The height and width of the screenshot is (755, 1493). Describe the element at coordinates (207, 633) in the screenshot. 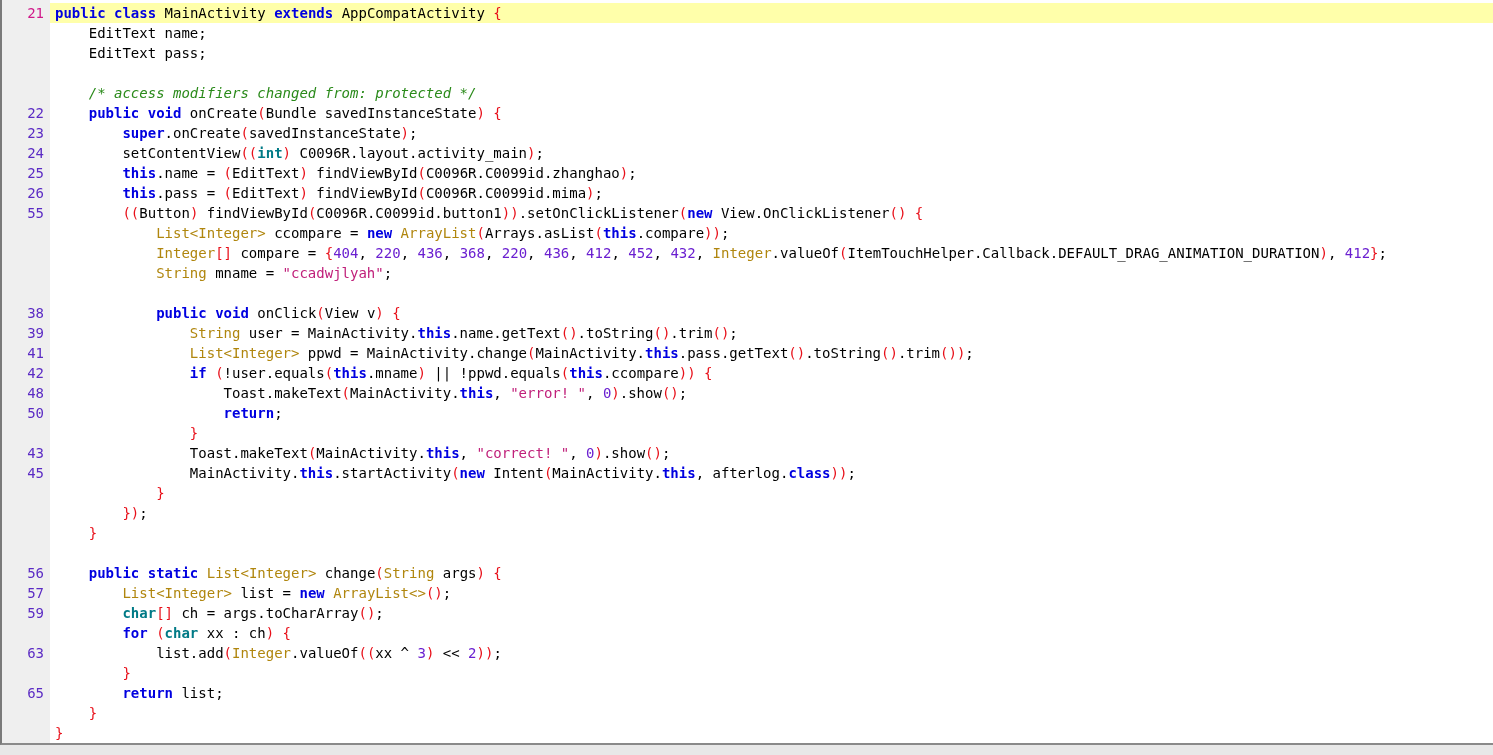

I see `code-line: for (char xx : ch) {` at that location.